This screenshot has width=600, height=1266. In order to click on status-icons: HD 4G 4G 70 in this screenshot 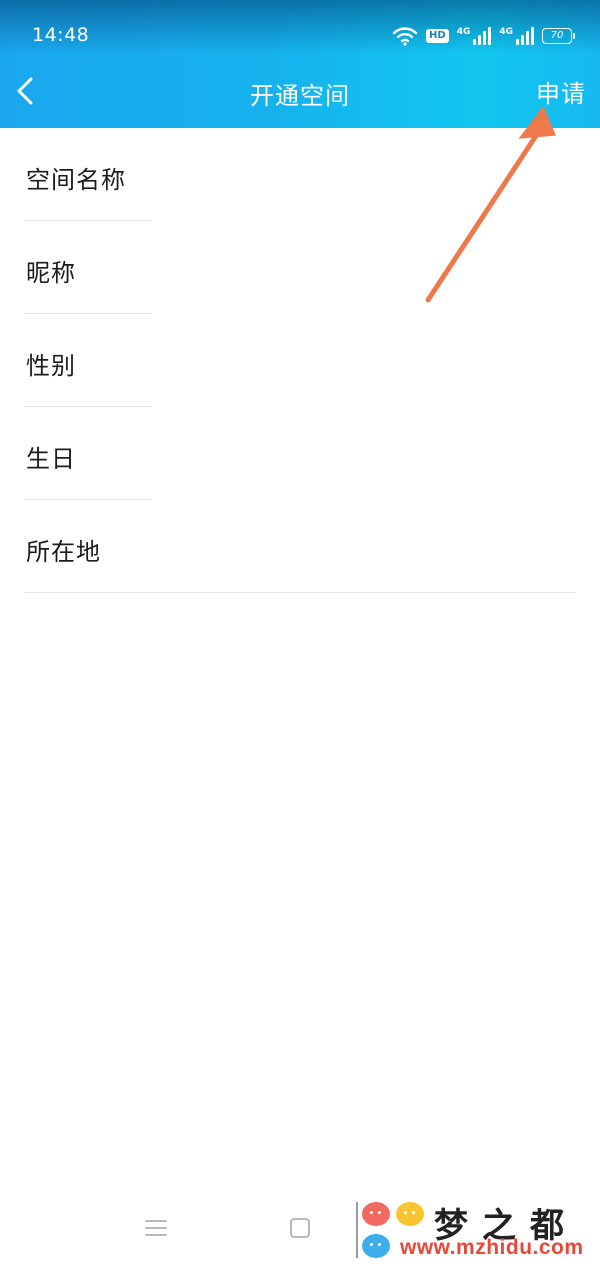, I will do `click(483, 36)`.